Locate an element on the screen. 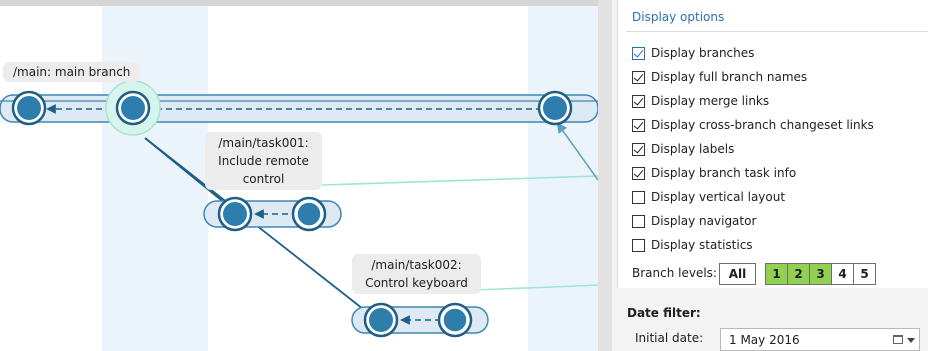  initial-date-picker: 1 May 2016 is located at coordinates (820, 339).